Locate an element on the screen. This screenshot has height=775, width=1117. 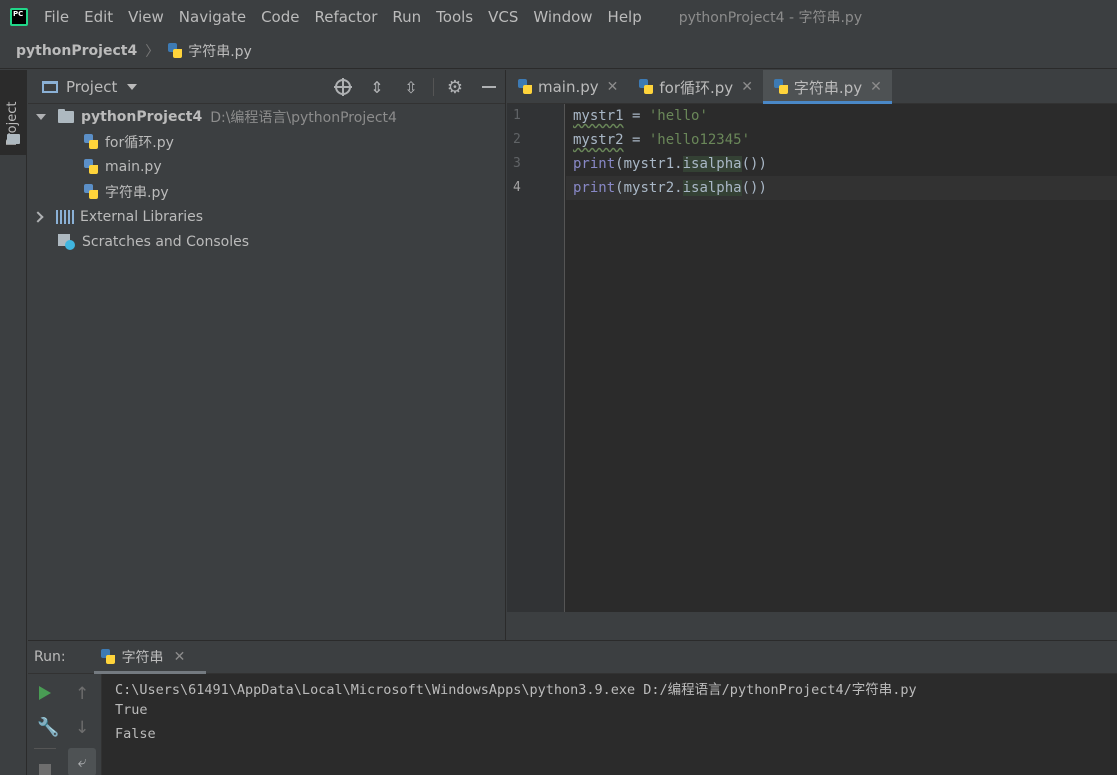
code-line: print(mystr1.isalpha()) is located at coordinates (670, 164).